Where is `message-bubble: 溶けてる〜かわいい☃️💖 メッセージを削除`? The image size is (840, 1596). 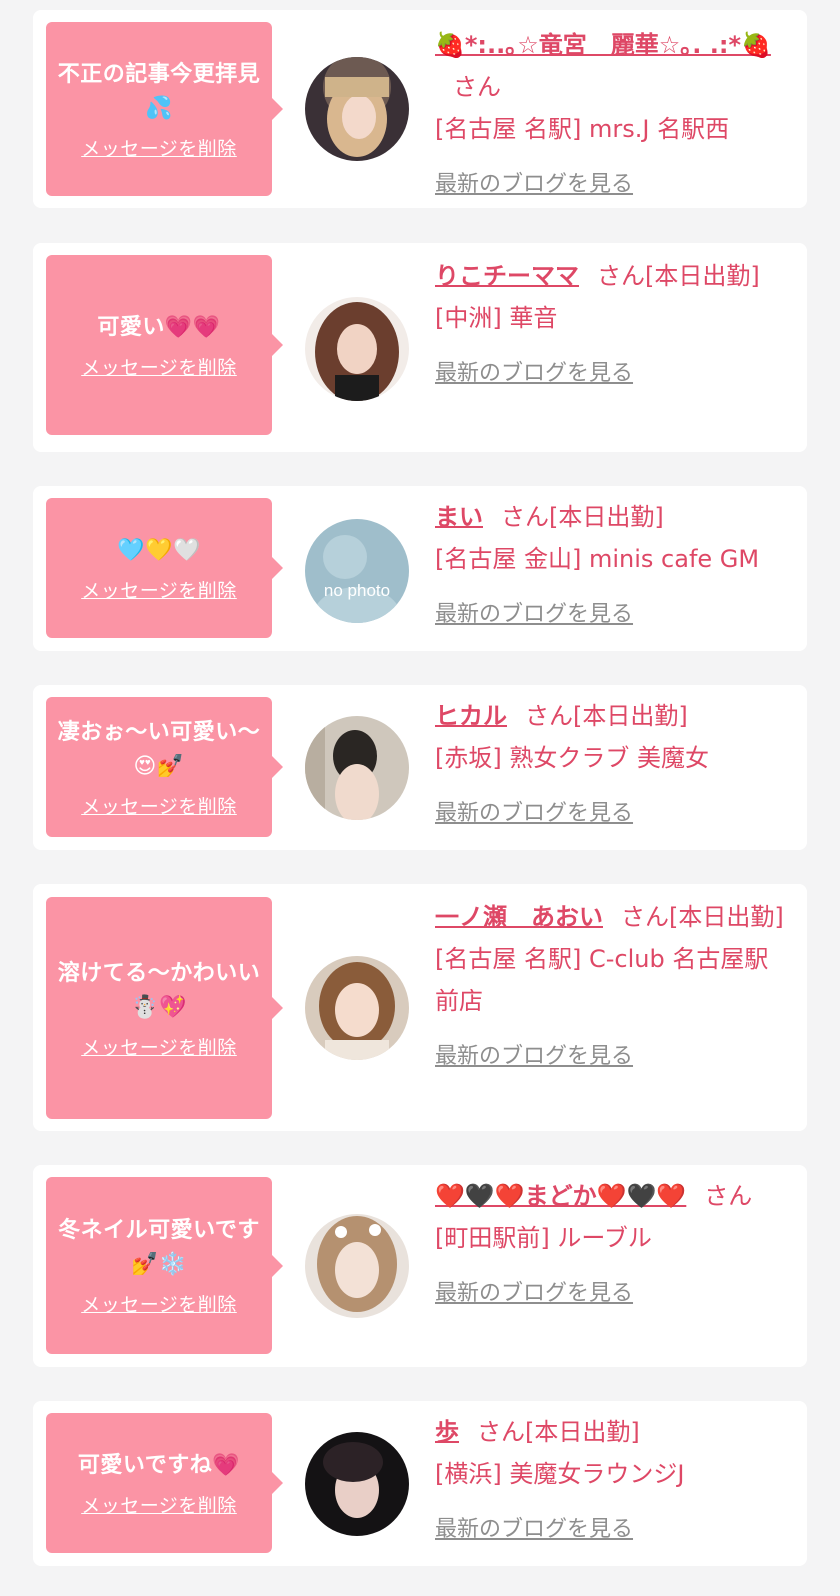
message-bubble: 溶けてる〜かわいい☃️💖 メッセージを削除 is located at coordinates (164, 1008).